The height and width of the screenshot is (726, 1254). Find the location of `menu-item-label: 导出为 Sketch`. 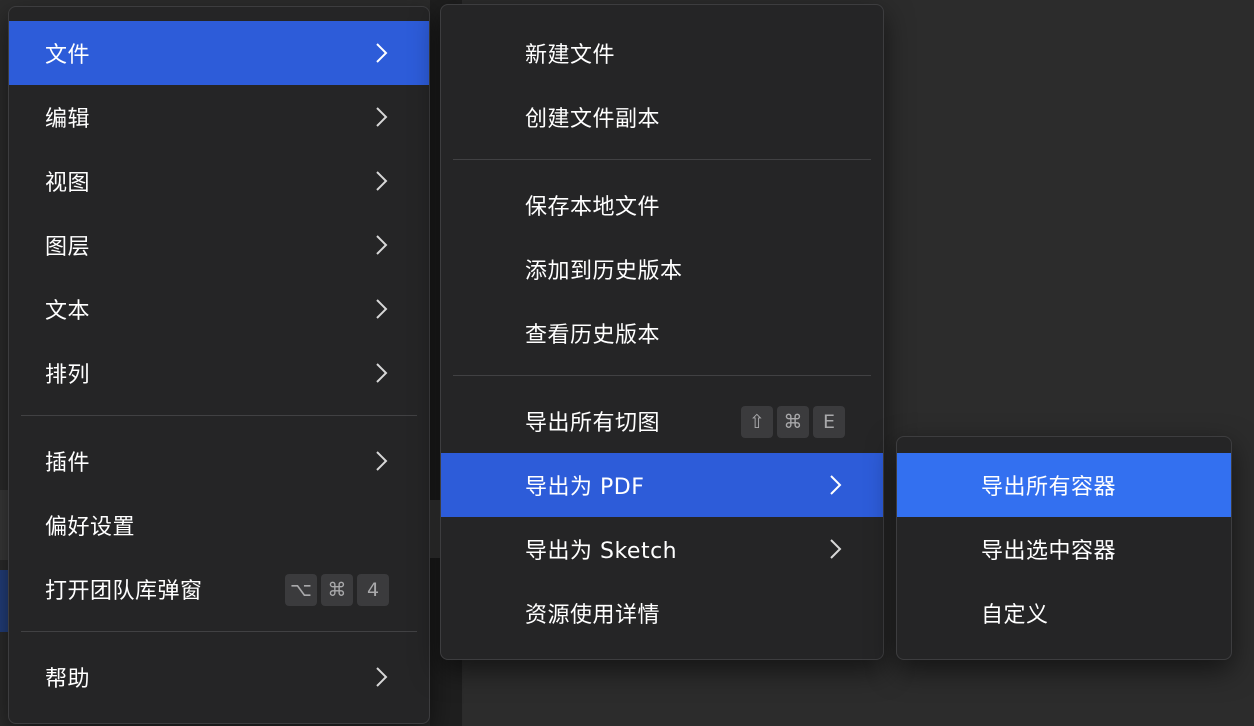

menu-item-label: 导出为 Sketch is located at coordinates (601, 551).